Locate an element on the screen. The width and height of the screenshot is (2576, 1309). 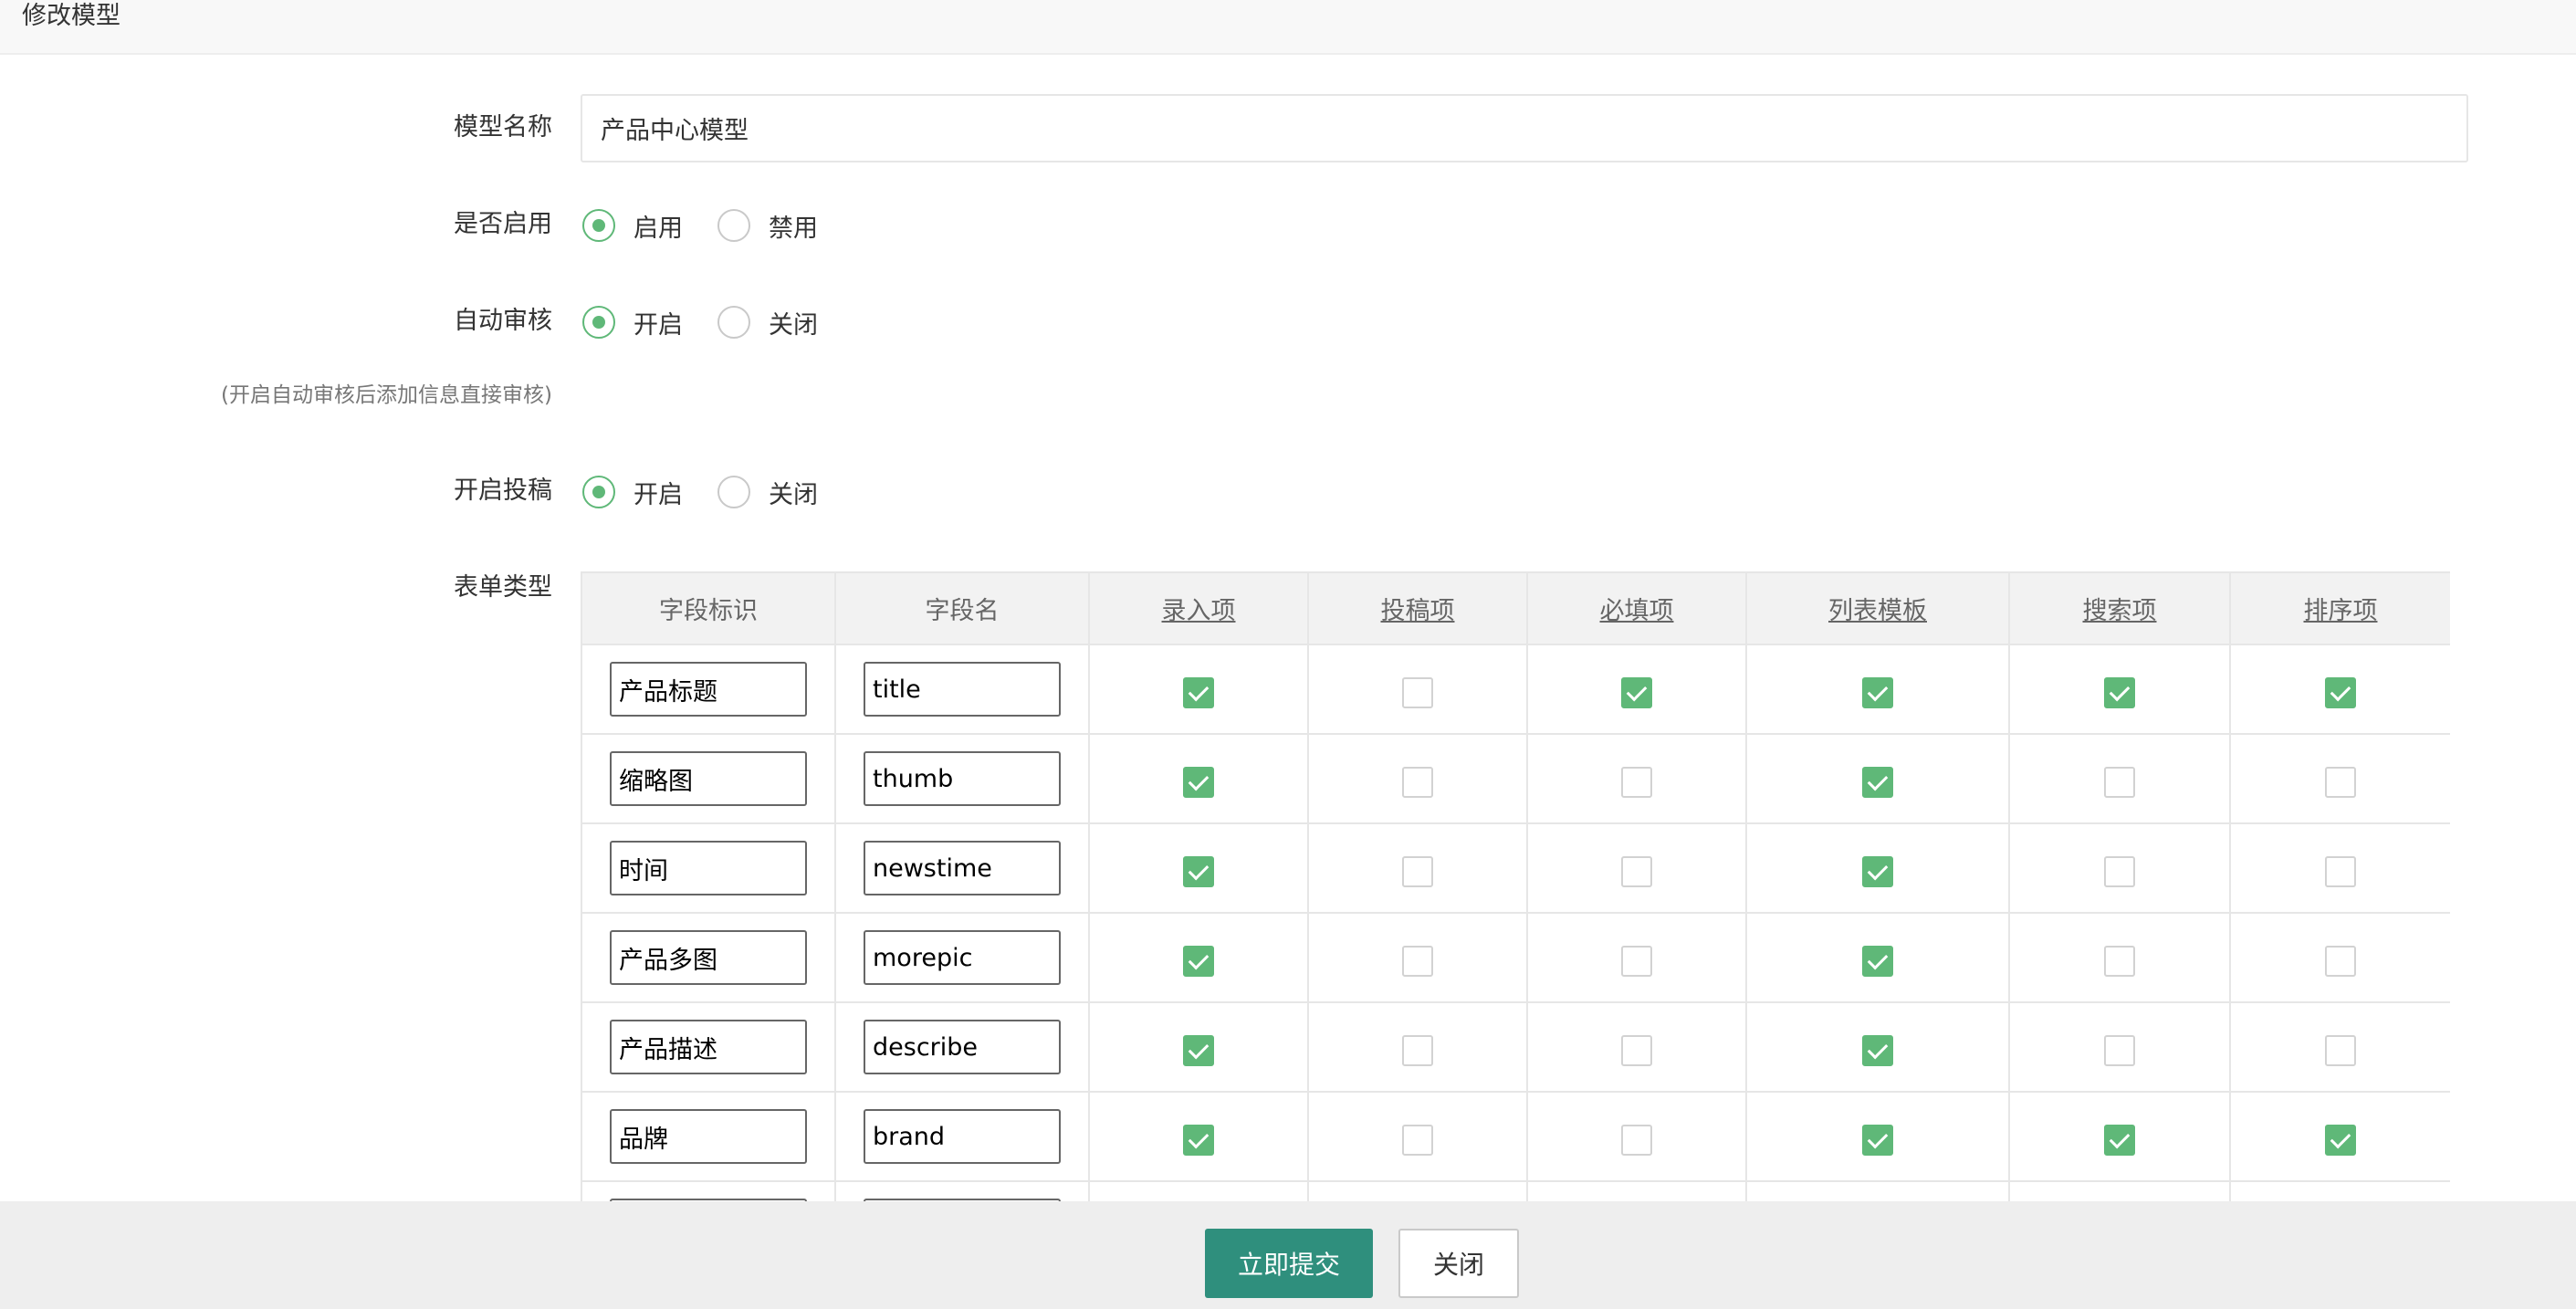
column-header-sort: 排序项 is located at coordinates (2339, 608).